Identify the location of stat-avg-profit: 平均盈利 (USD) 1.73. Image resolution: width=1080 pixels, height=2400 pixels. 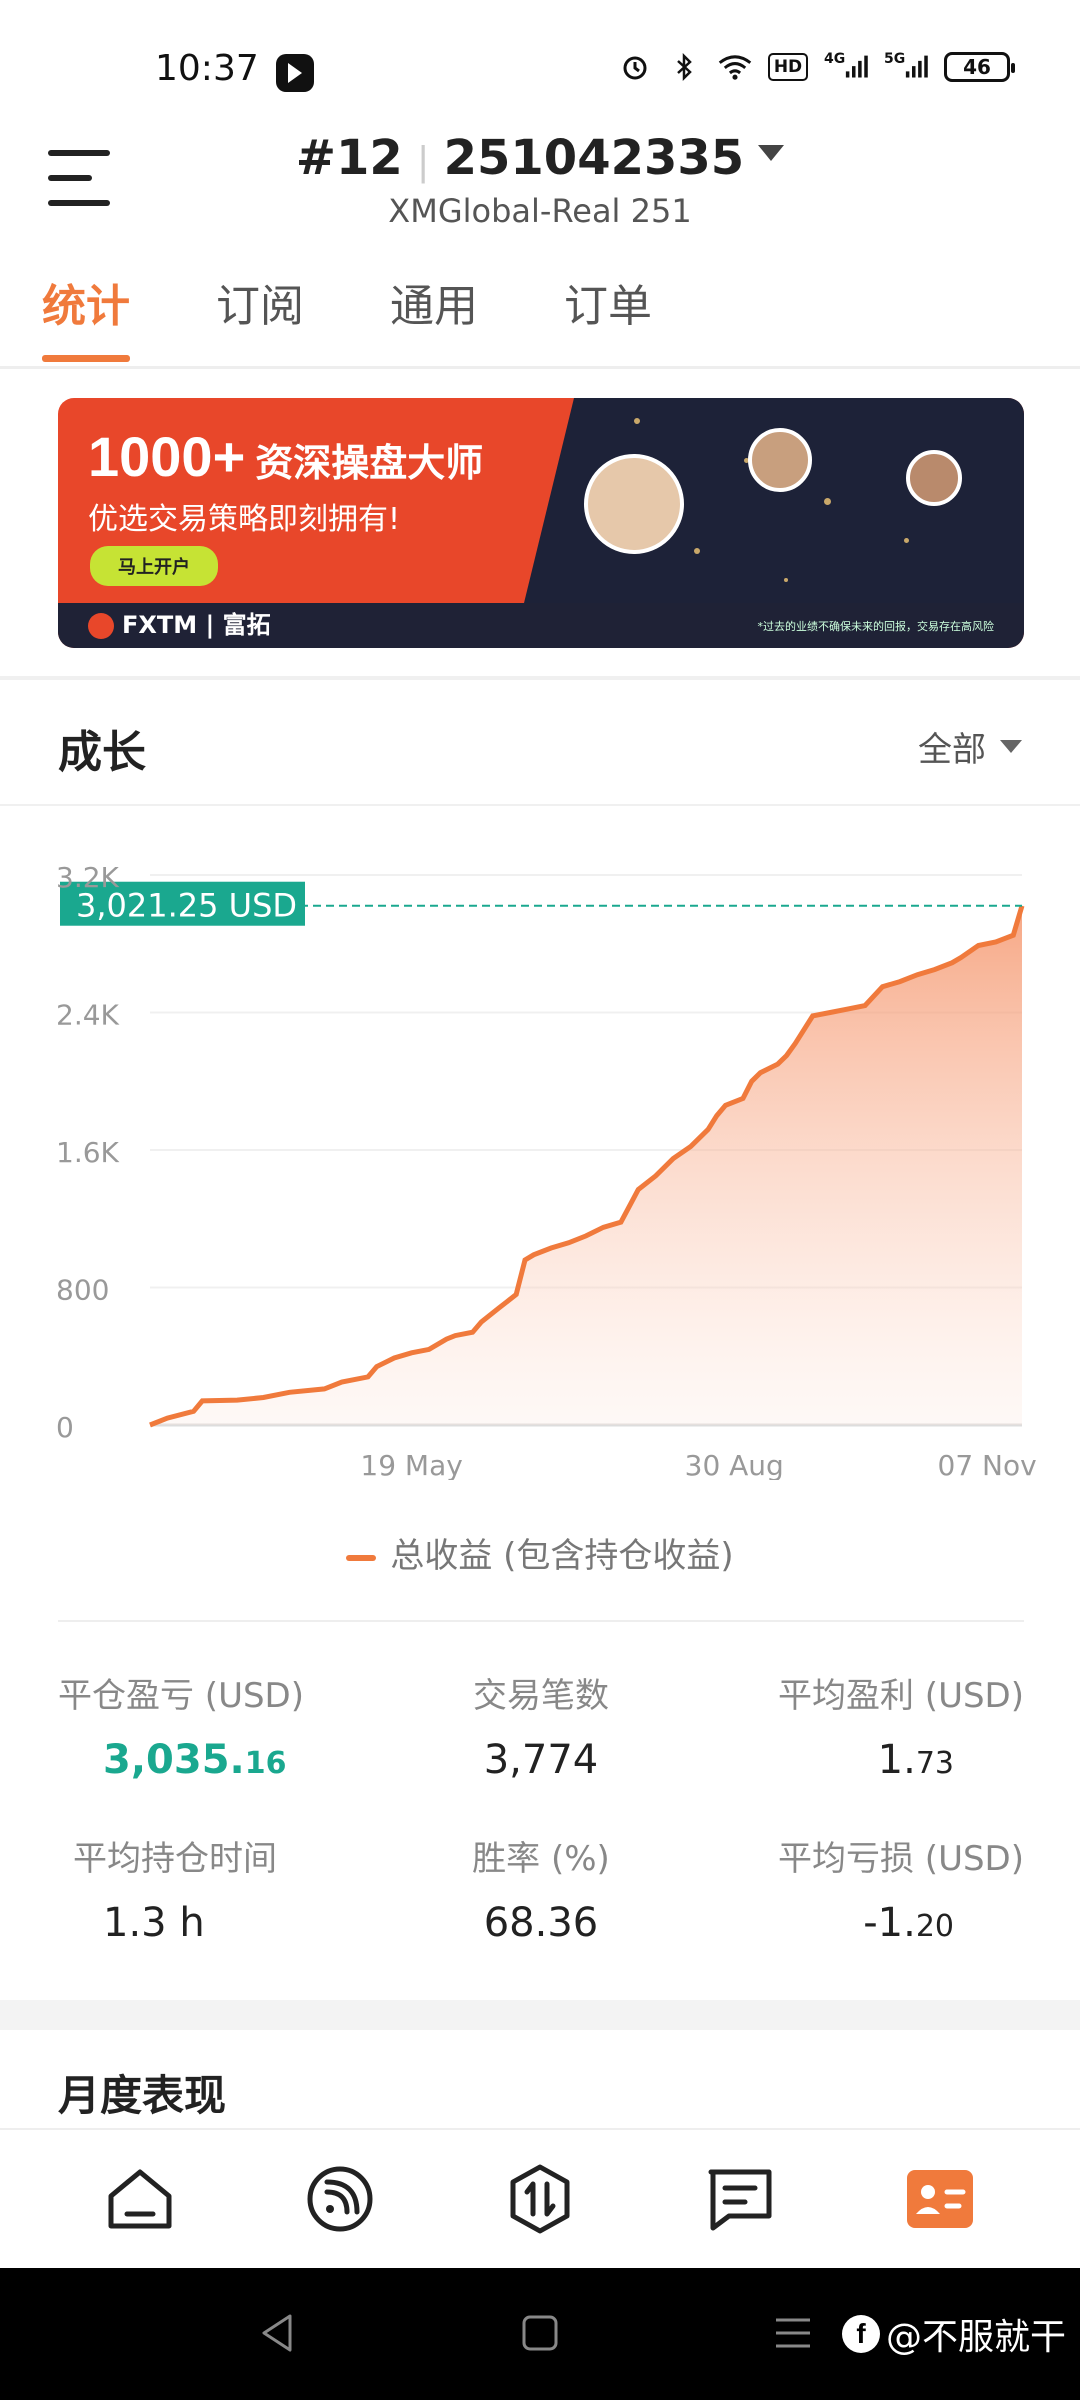
(863, 1725).